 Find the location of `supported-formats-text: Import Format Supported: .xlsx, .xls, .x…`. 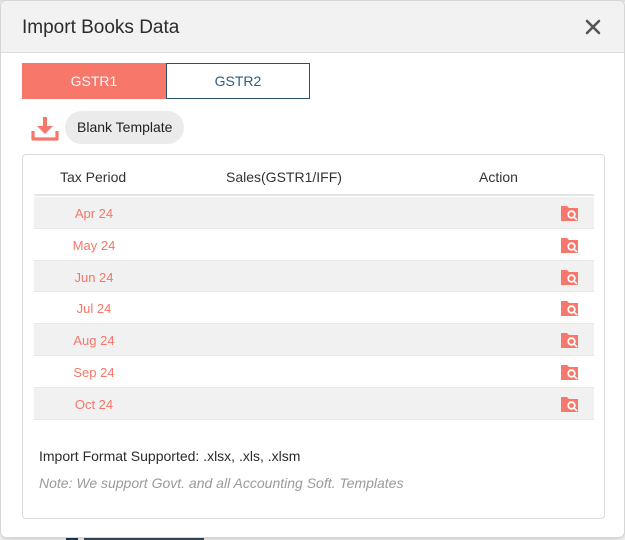

supported-formats-text: Import Format Supported: .xlsx, .xls, .x… is located at coordinates (170, 456).